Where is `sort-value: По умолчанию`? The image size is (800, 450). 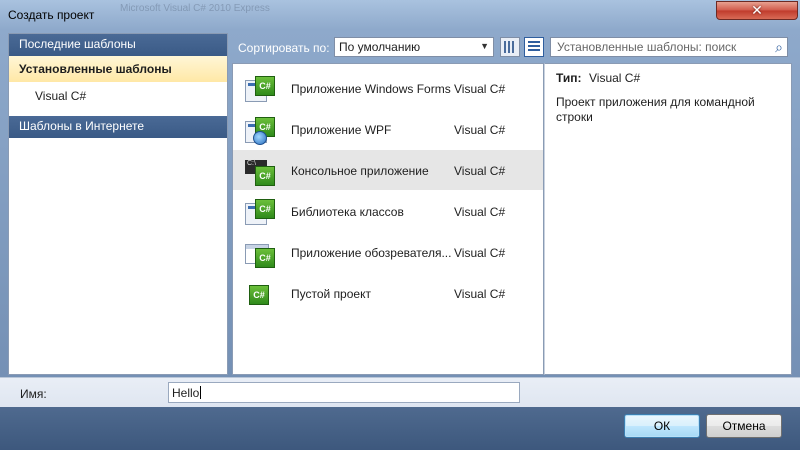
sort-value: По умолчанию is located at coordinates (380, 47).